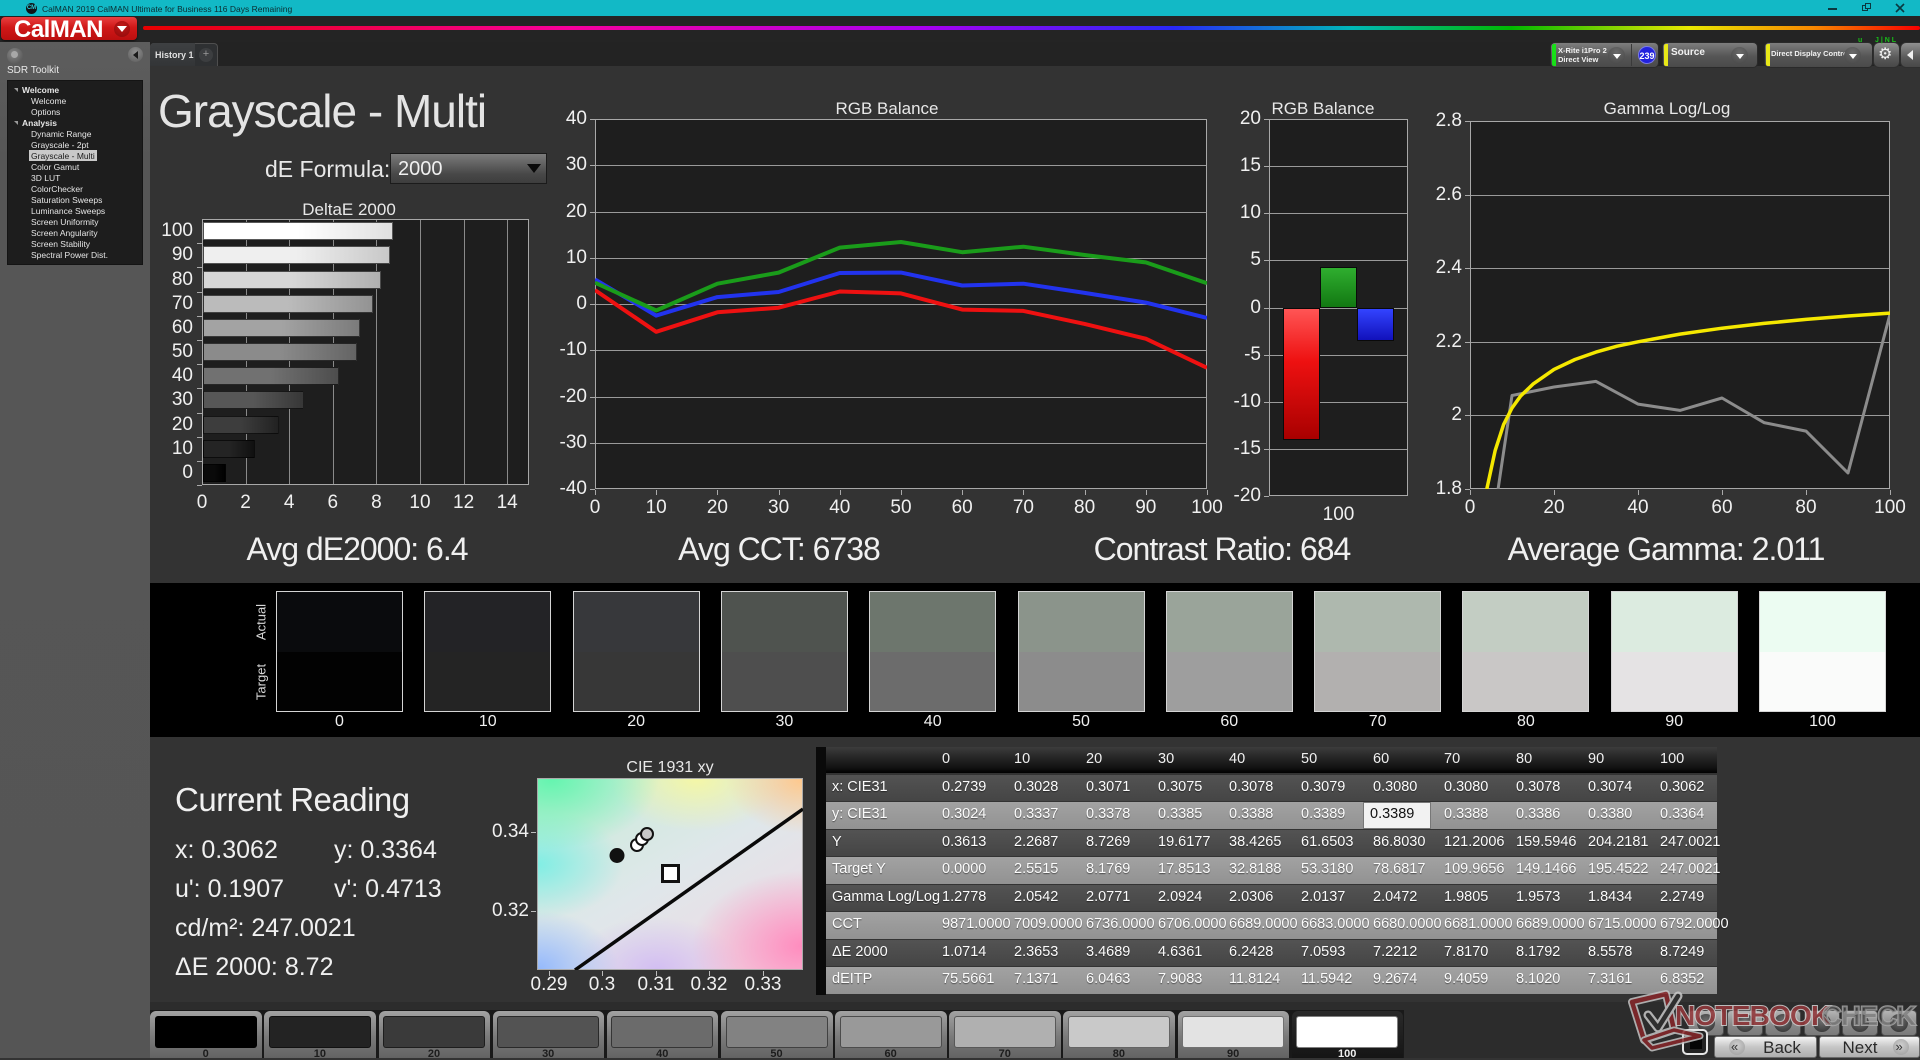 The height and width of the screenshot is (1060, 1920). Describe the element at coordinates (1753, 1015) in the screenshot. I see `svg-text: NOTEBOOK` at that location.